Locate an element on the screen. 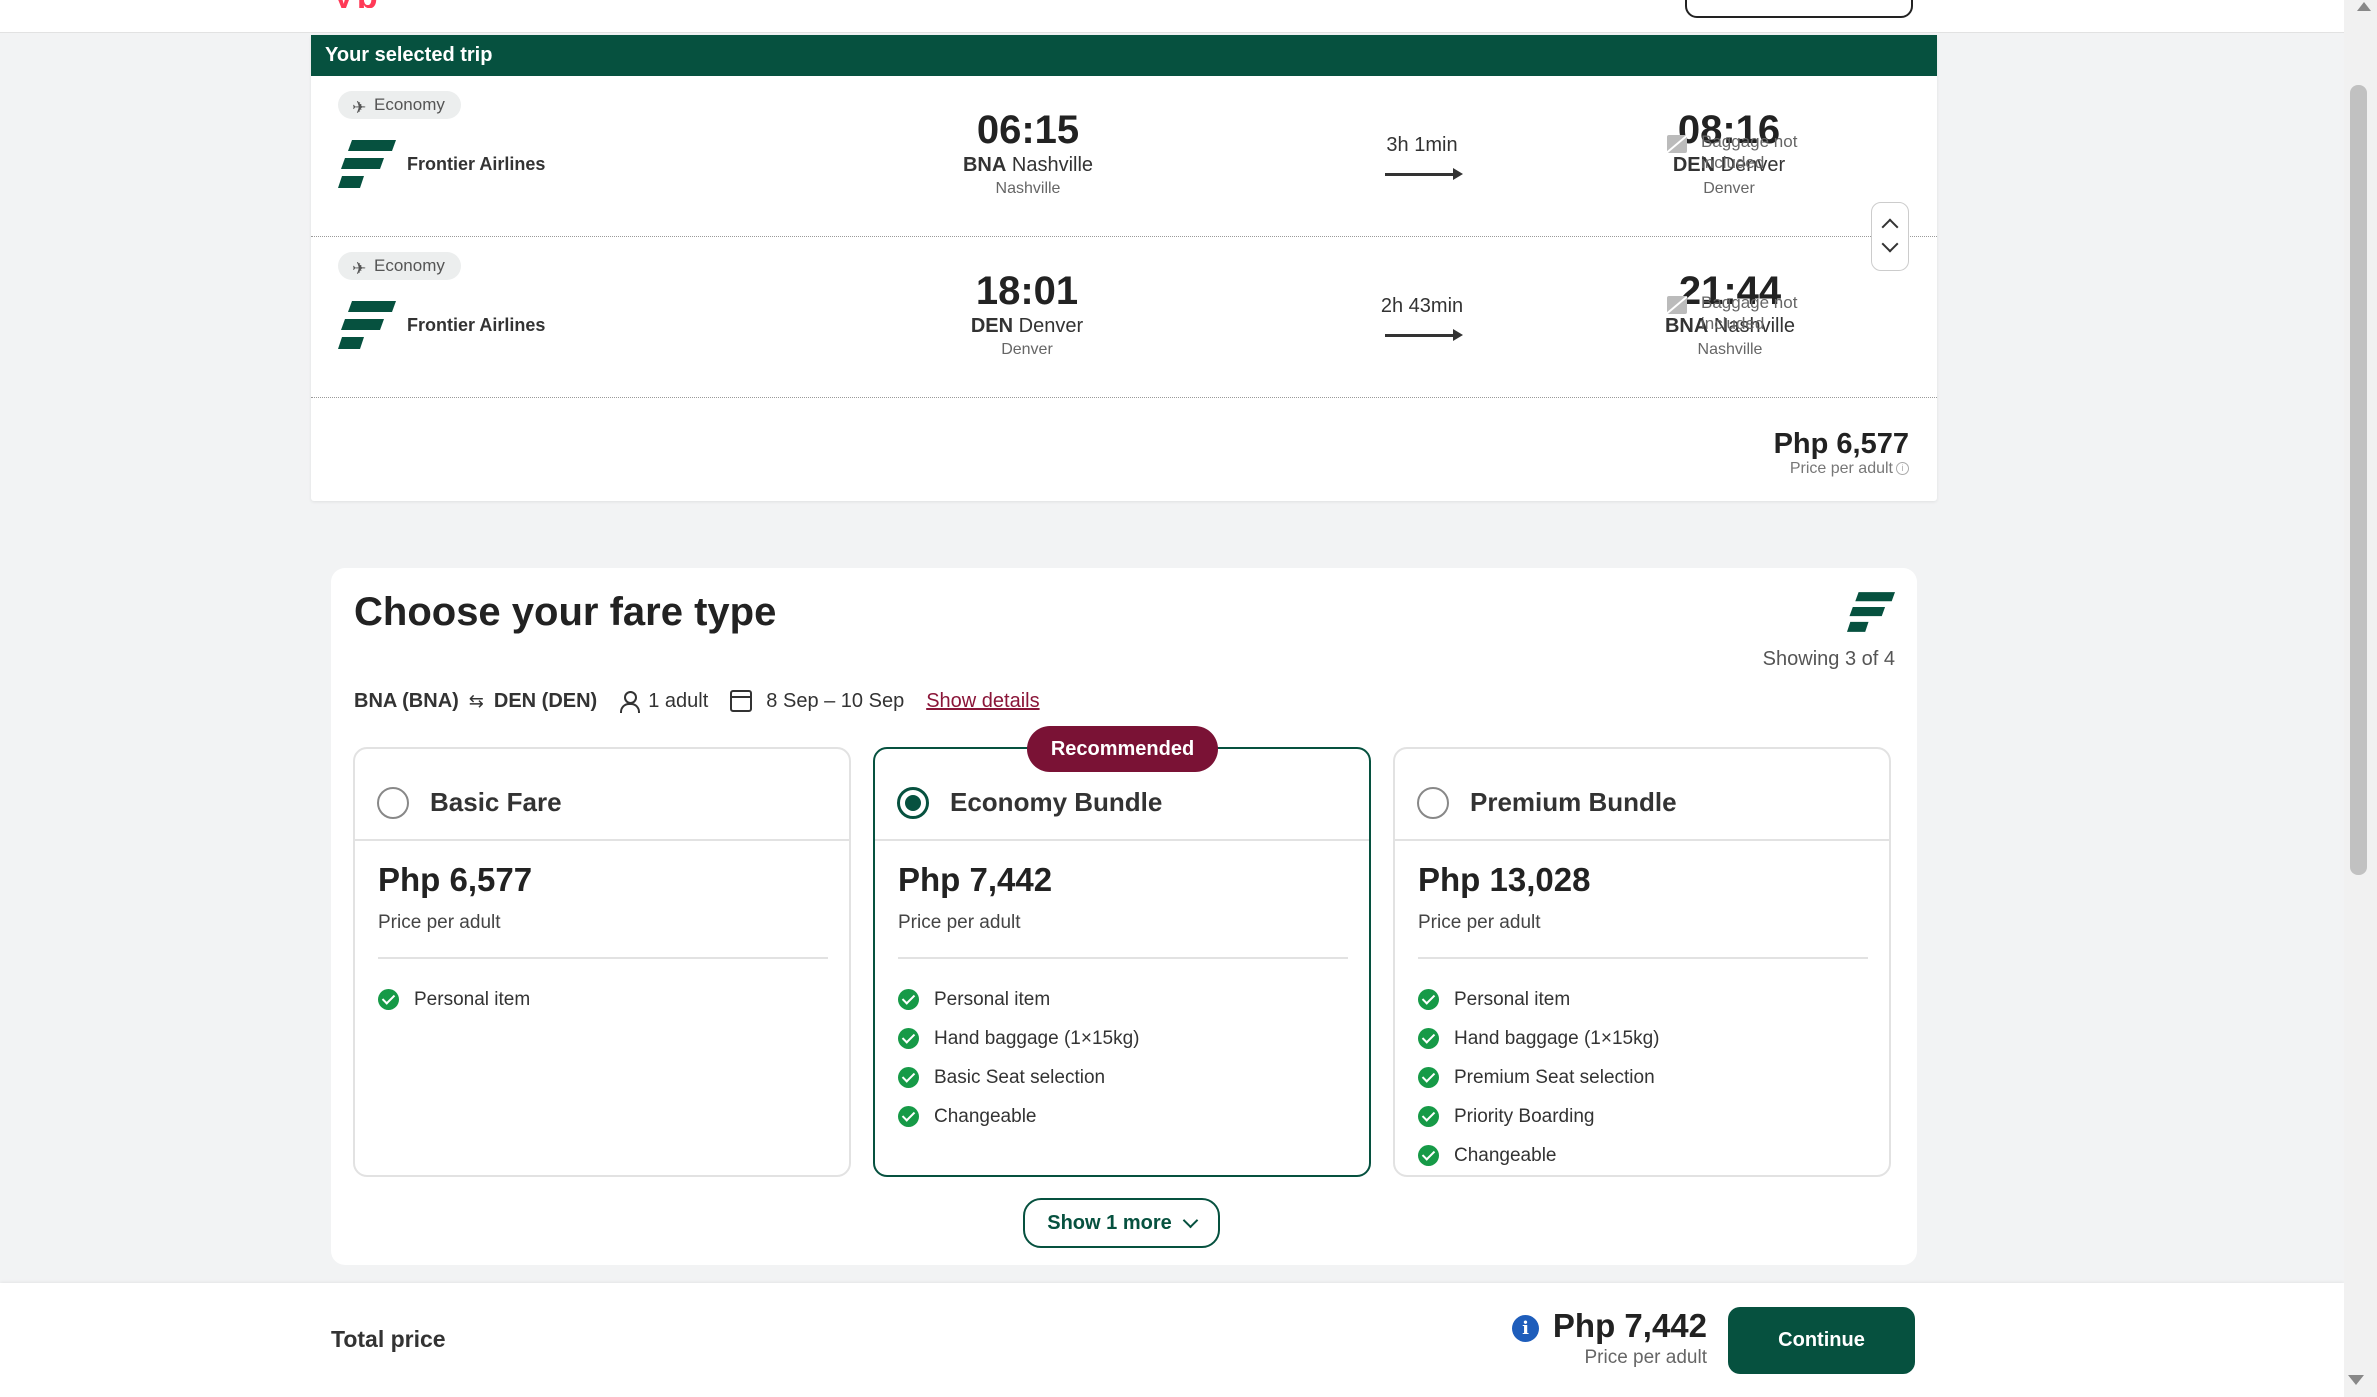 The height and width of the screenshot is (1397, 2377). person-icon is located at coordinates (630, 701).